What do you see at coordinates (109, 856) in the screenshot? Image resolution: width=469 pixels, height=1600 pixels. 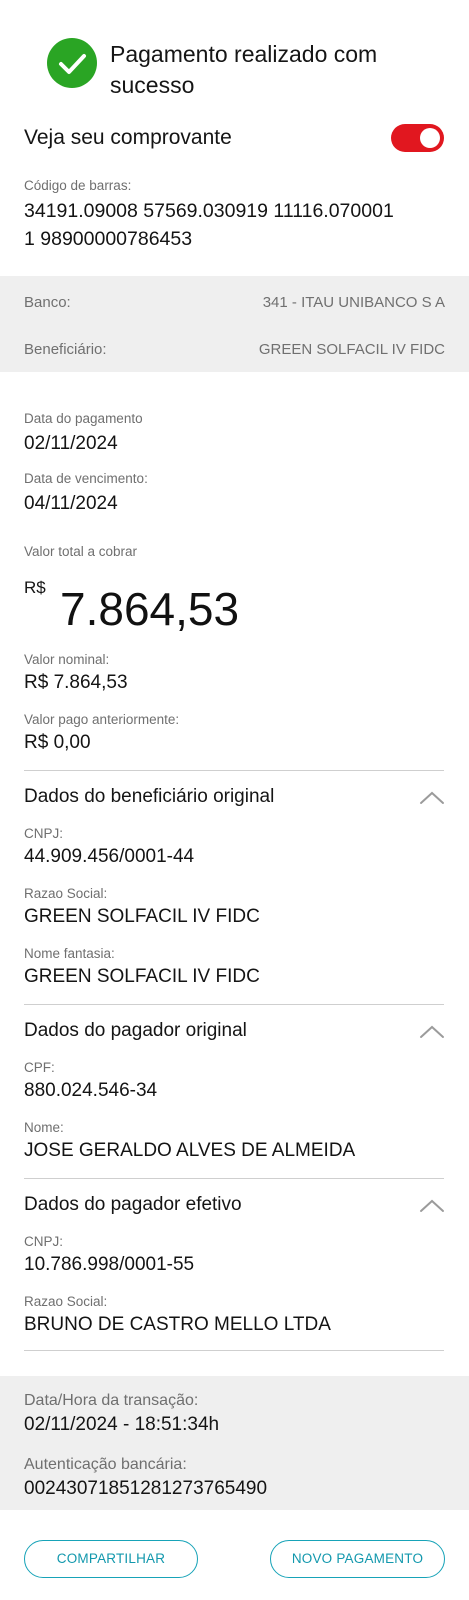 I see `cnpj-value: 44.909.456/0001-44` at bounding box center [109, 856].